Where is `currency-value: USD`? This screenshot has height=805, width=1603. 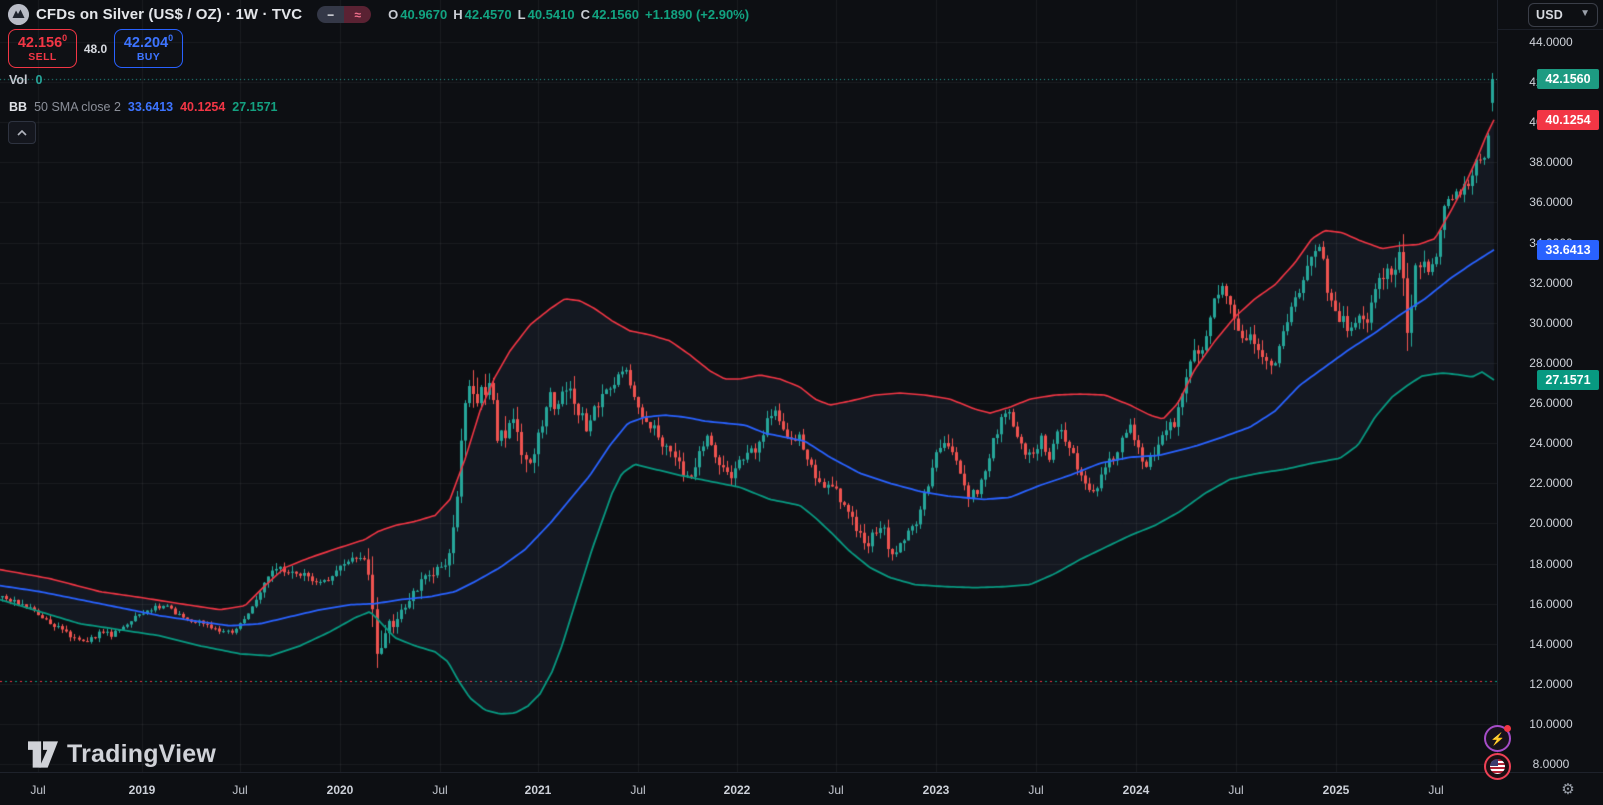
currency-value: USD is located at coordinates (1549, 15).